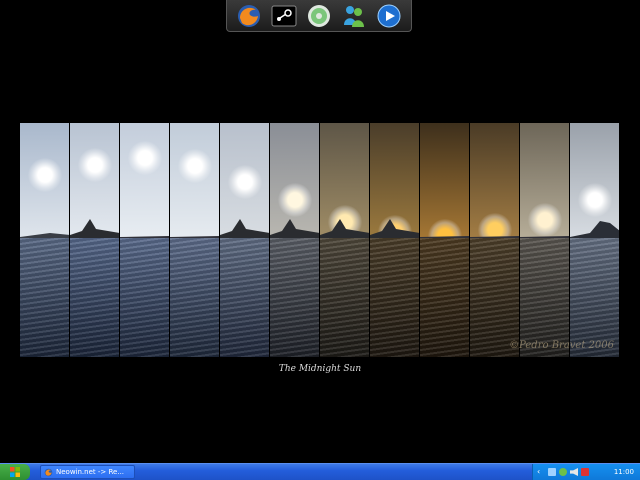  Describe the element at coordinates (541, 472) in the screenshot. I see `chevron-left-icon: ‹` at that location.